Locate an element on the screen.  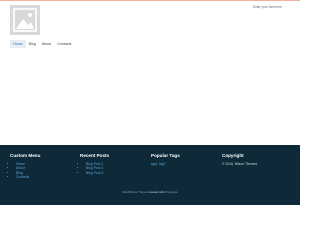
footer-heading: Custom Menu is located at coordinates (25, 155).